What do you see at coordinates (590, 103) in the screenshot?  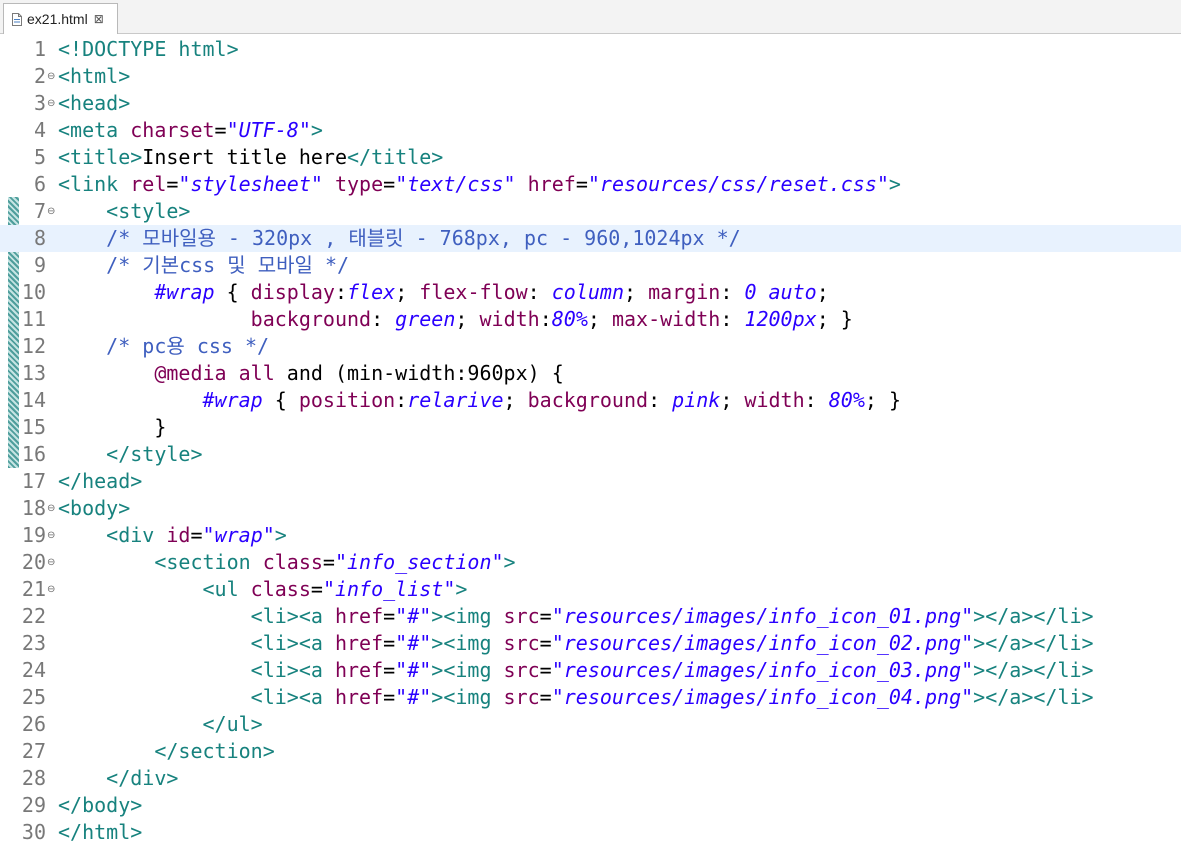 I see `code-line: 3 ⊖ <head>` at bounding box center [590, 103].